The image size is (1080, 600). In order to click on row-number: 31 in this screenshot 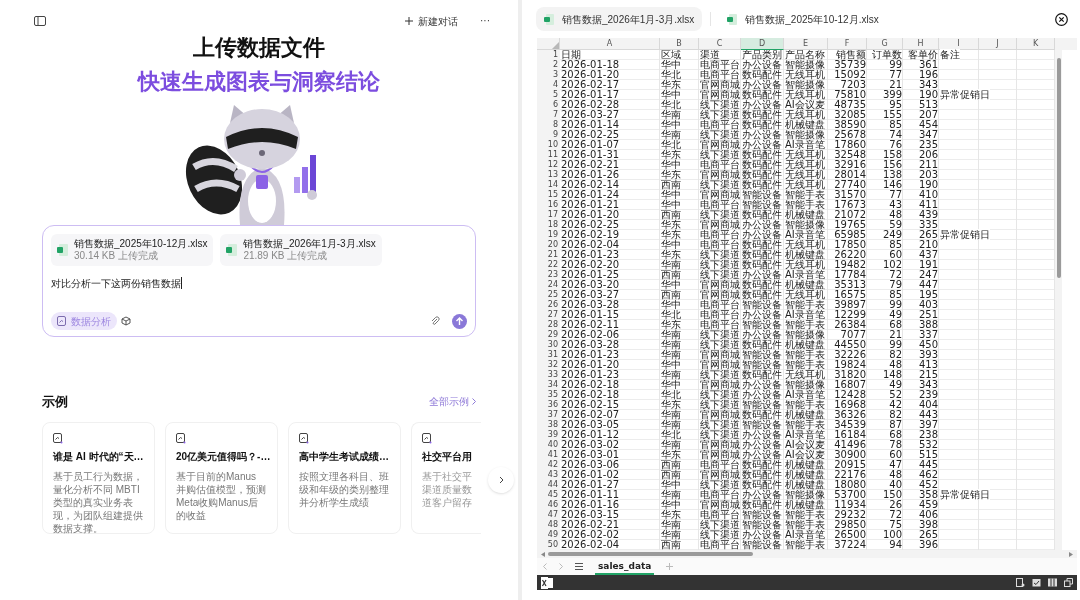, I will do `click(548, 355)`.